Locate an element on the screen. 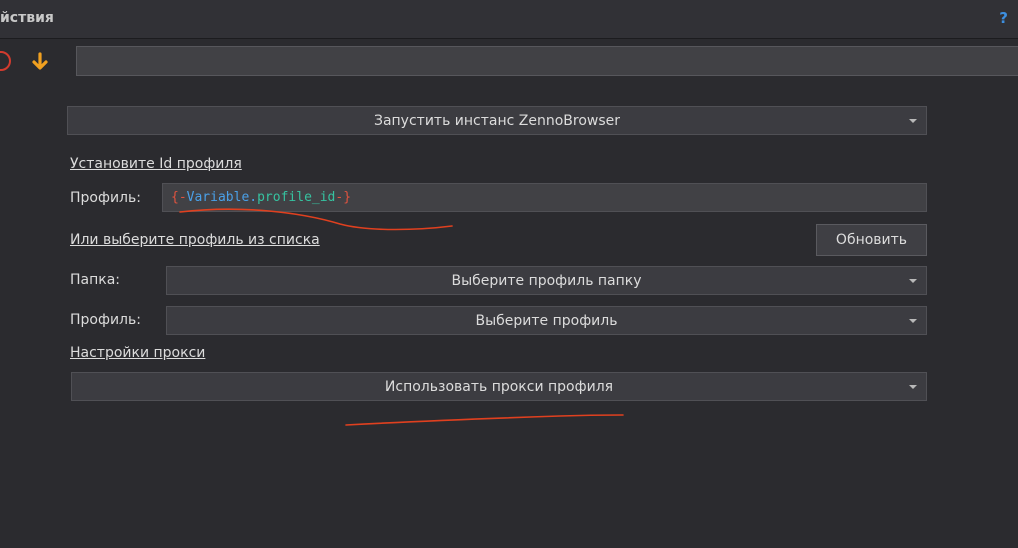  proxy-dropdown: Использовать прокси профиля is located at coordinates (499, 386).